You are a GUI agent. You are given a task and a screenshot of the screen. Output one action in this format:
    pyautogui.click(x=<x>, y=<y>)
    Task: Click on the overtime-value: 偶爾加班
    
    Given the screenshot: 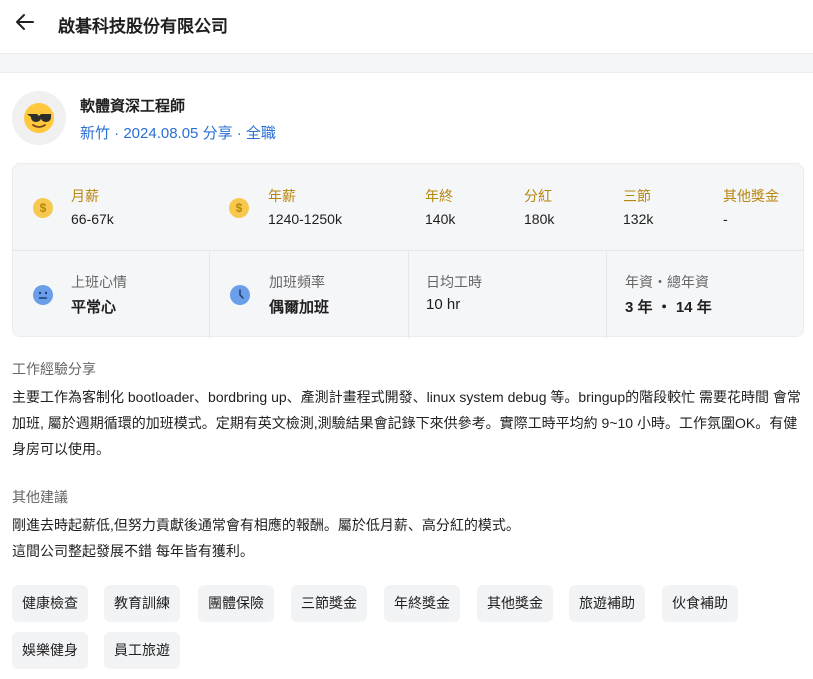 What is the action you would take?
    pyautogui.click(x=299, y=307)
    